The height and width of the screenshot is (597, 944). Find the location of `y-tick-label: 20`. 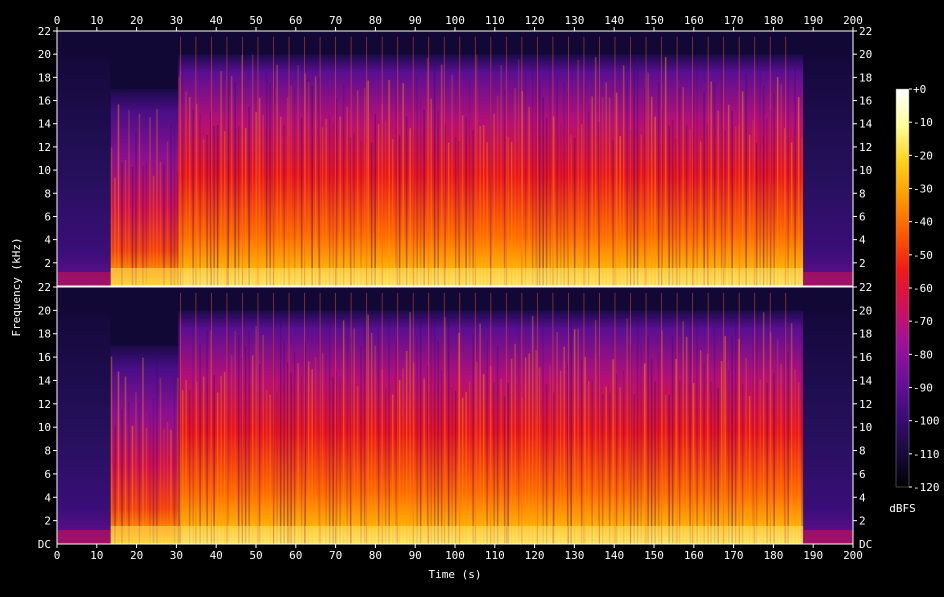

y-tick-label: 20 is located at coordinates (865, 310).